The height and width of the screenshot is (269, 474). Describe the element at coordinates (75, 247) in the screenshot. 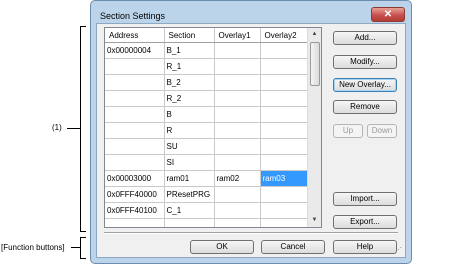

I see `callout-function-buttons-leader` at that location.